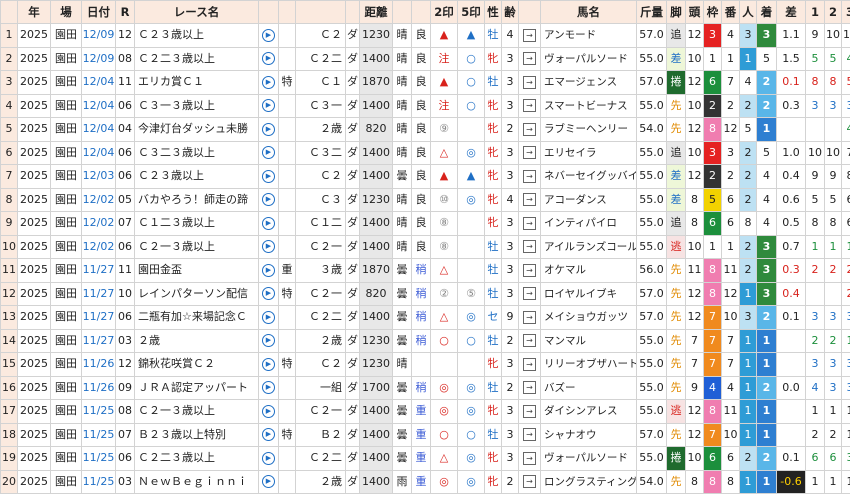 This screenshot has width=850, height=495. Describe the element at coordinates (588, 176) in the screenshot. I see `horse-name-cell: ネバーセイグッバイ` at that location.